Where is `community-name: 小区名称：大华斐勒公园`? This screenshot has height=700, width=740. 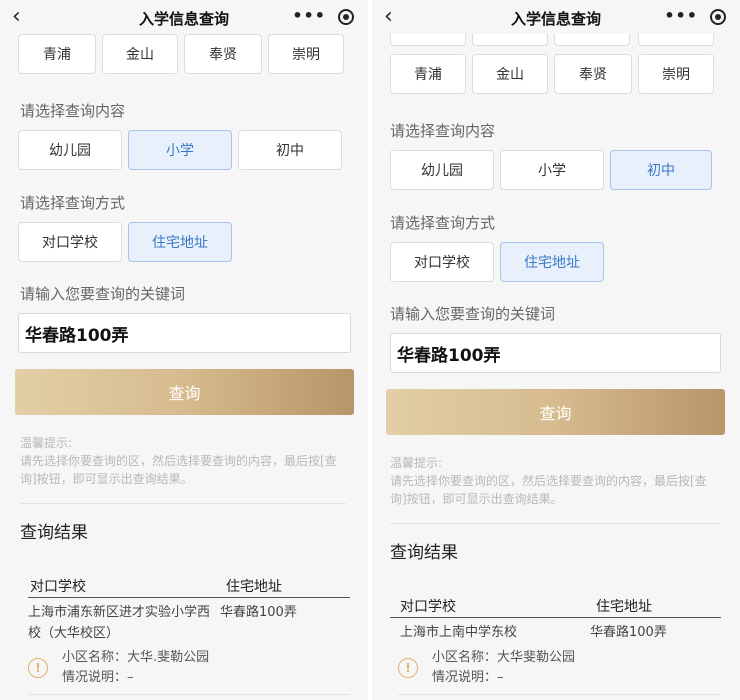
community-name: 小区名称：大华斐勒公园 is located at coordinates (504, 657).